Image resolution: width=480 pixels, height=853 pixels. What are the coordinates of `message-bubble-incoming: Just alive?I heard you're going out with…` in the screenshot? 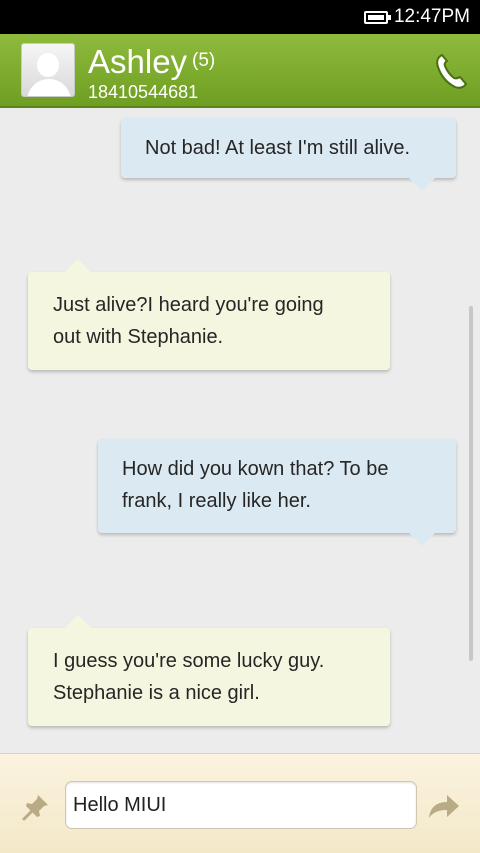 It's located at (209, 314).